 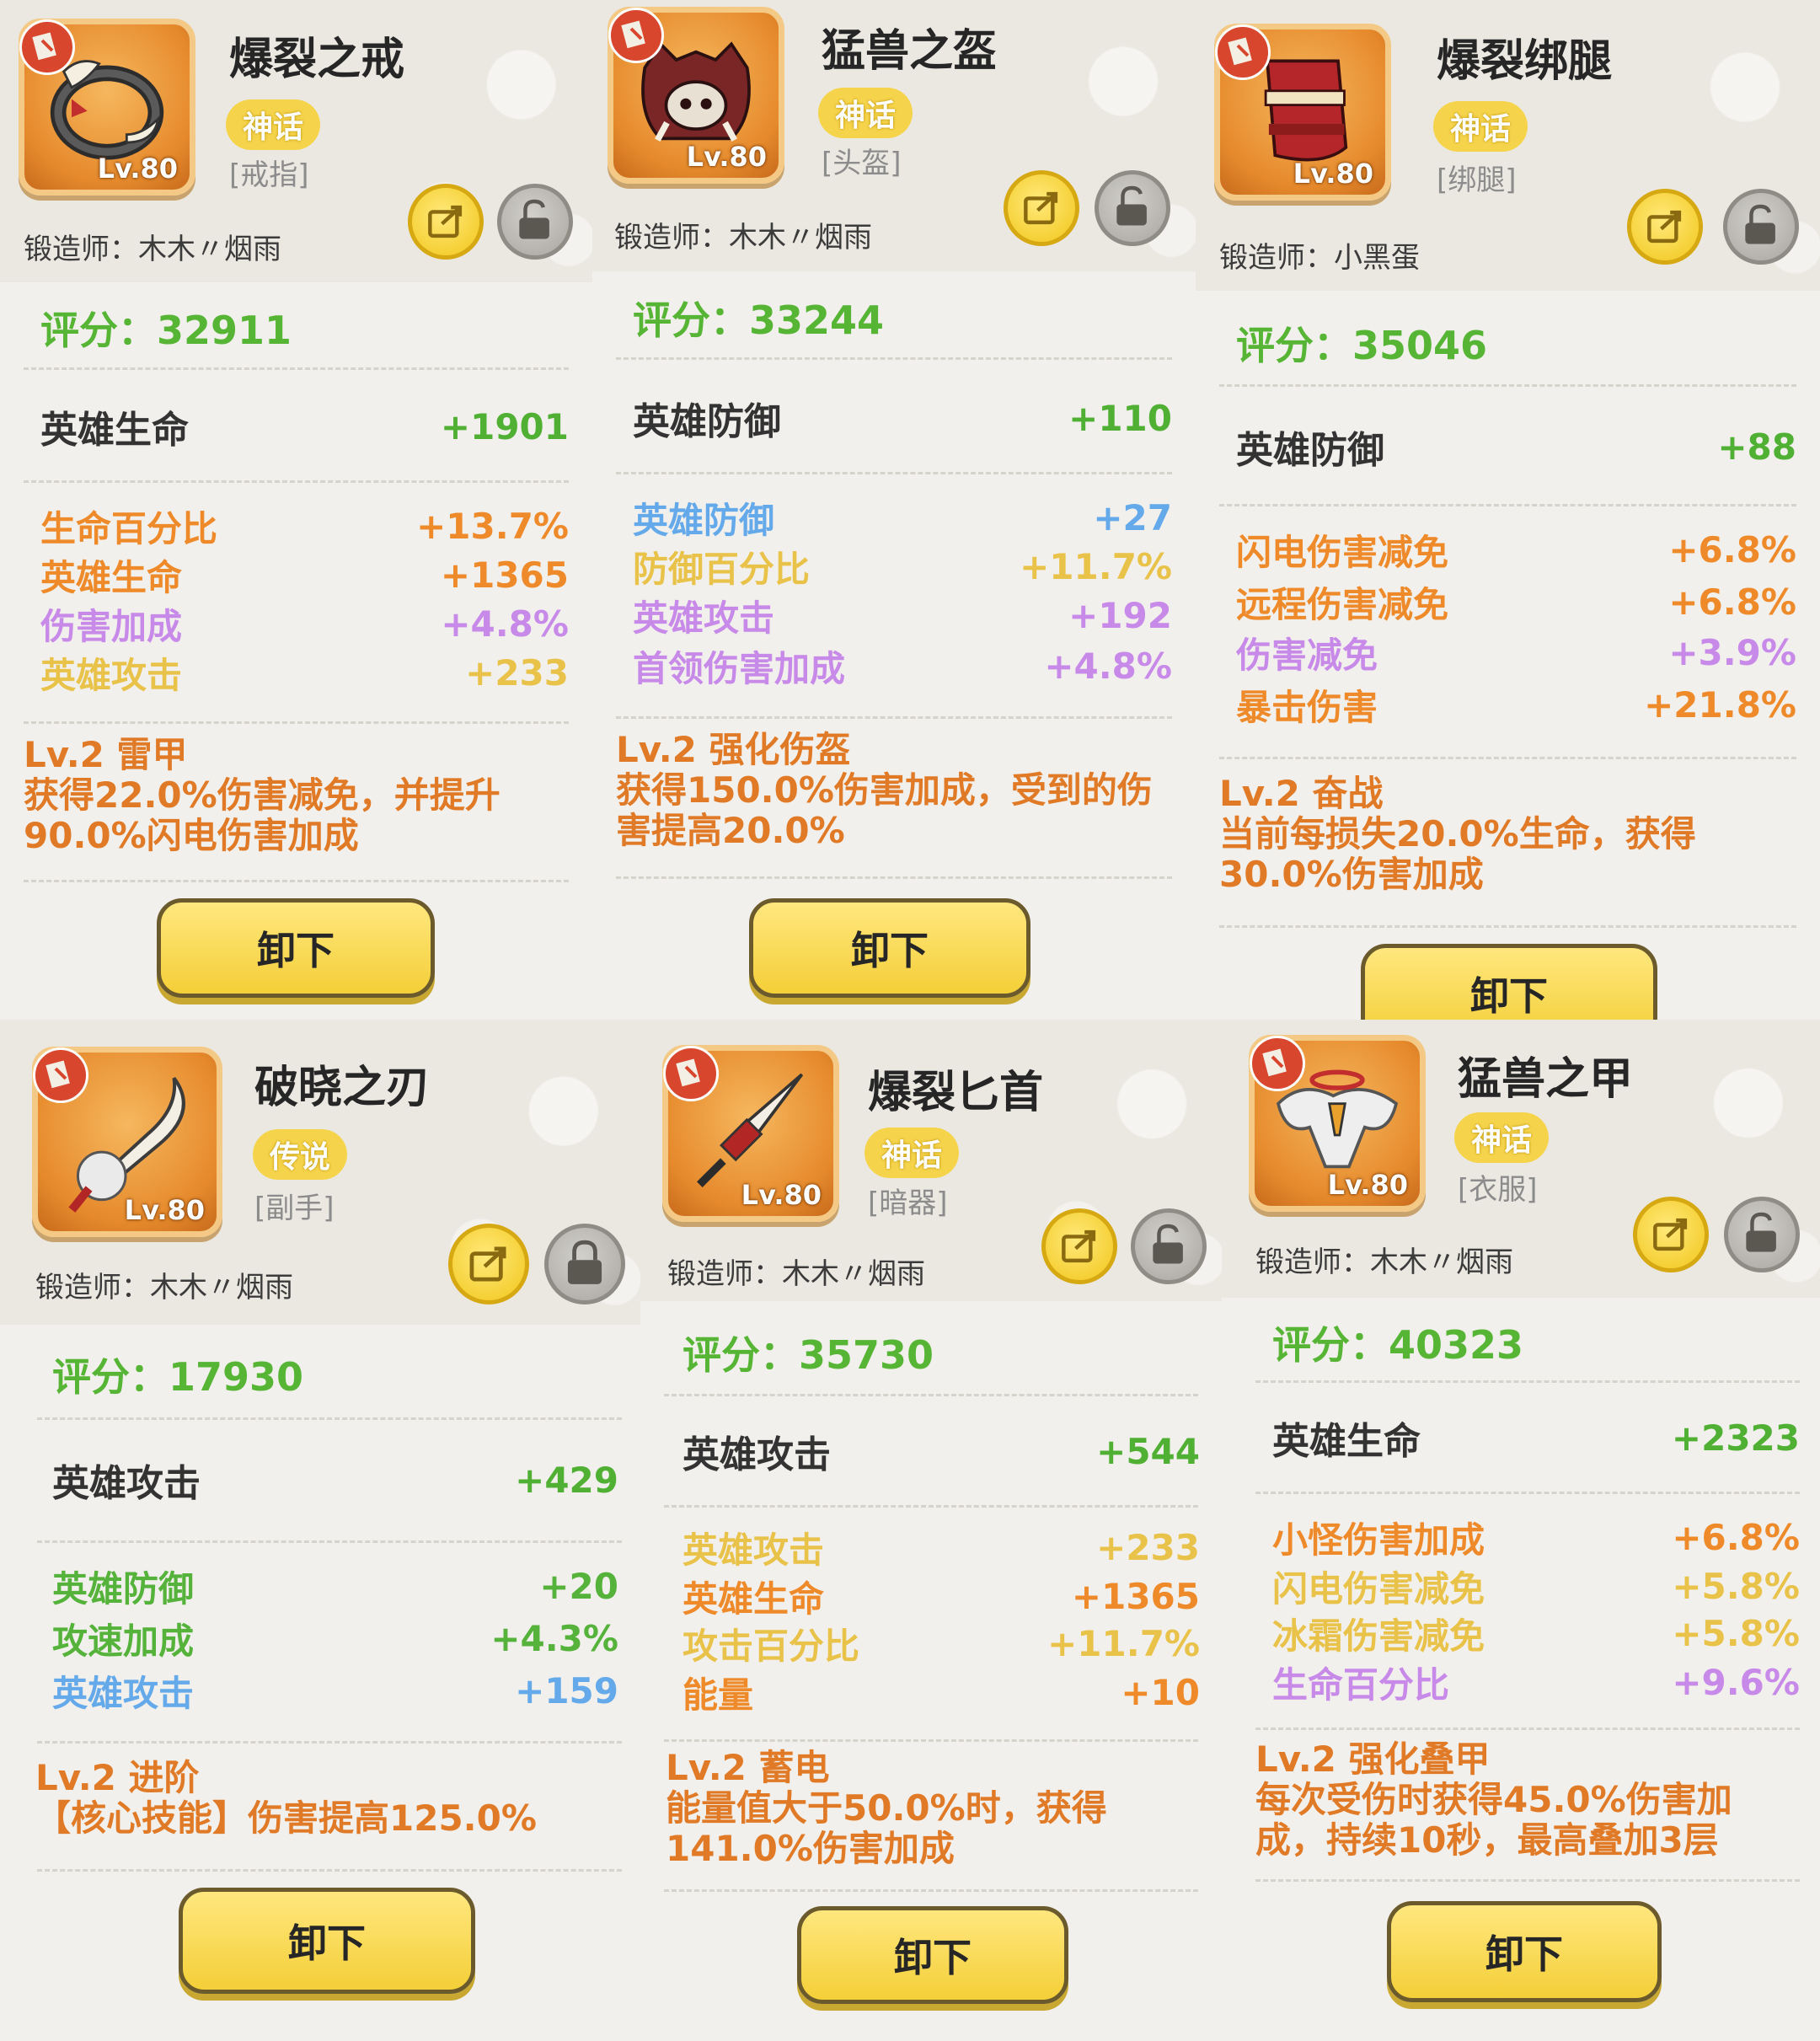 What do you see at coordinates (1516, 602) in the screenshot?
I see `affix-row: 远程伤害减免 +6.8%` at bounding box center [1516, 602].